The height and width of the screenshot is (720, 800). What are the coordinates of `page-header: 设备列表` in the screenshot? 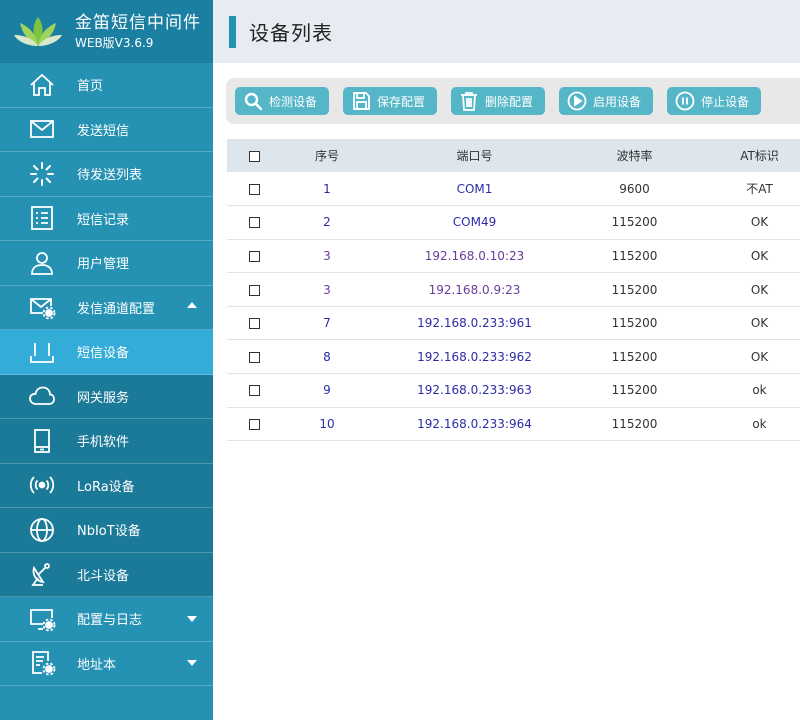 It's located at (506, 31).